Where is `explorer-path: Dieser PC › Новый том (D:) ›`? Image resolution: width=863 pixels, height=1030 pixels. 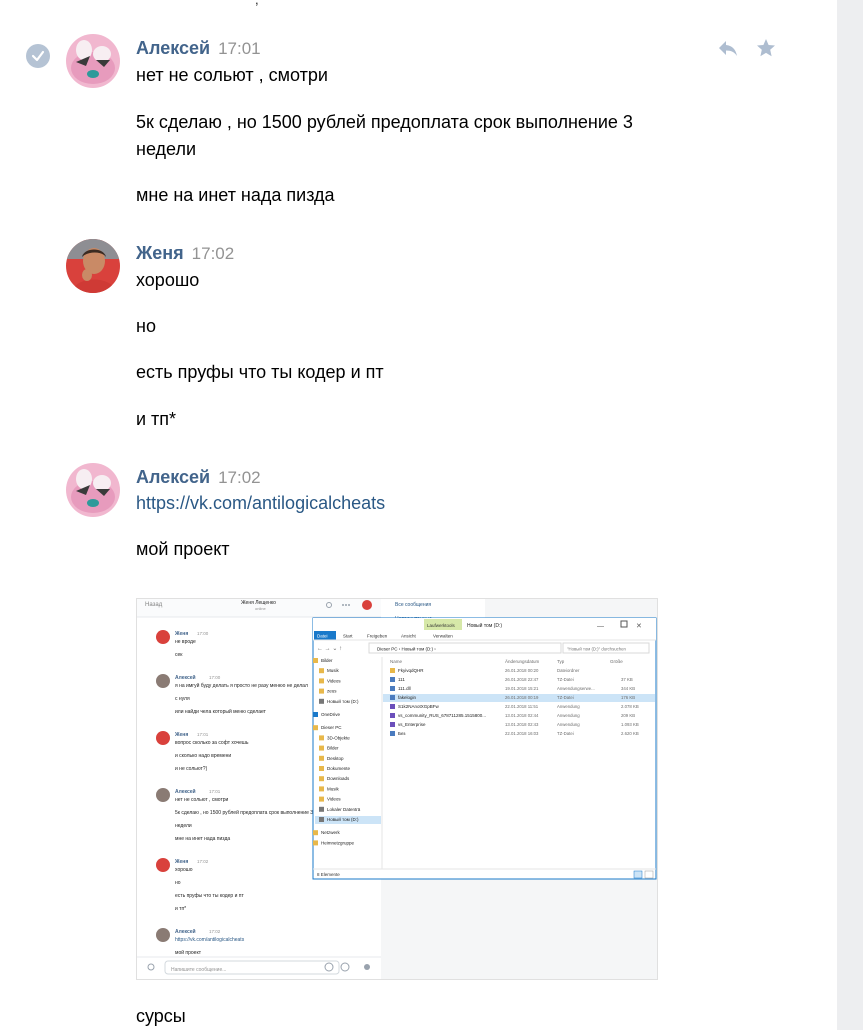 explorer-path: Dieser PC › Новый том (D:) › is located at coordinates (406, 649).